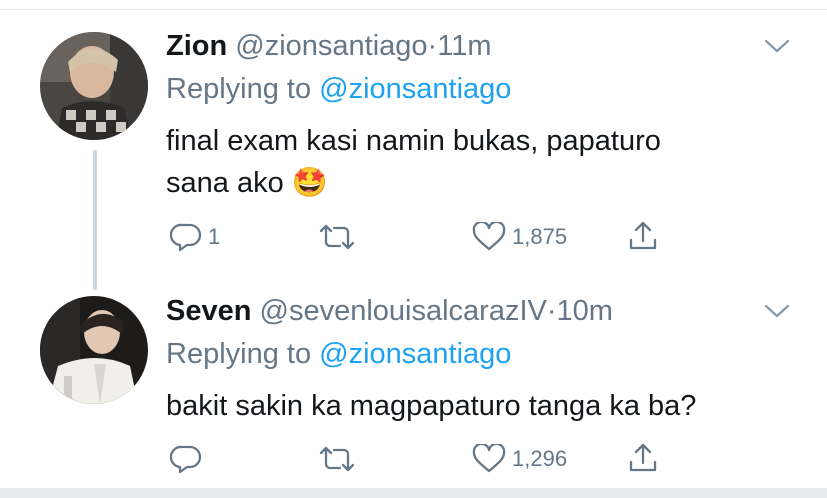 The width and height of the screenshot is (827, 498). Describe the element at coordinates (95, 220) in the screenshot. I see `thread-connector` at that location.